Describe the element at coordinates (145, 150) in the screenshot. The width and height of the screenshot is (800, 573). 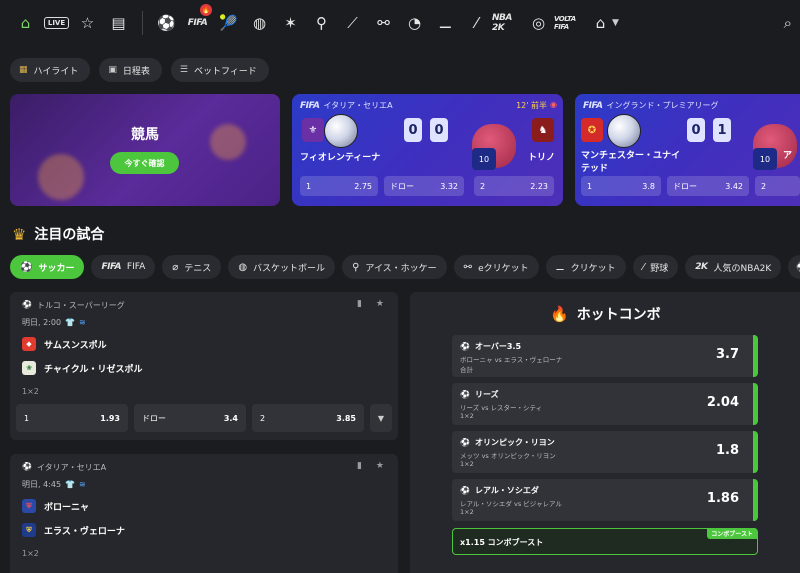
I see `horse-racing-banner: 競馬 今すぐ確認` at that location.